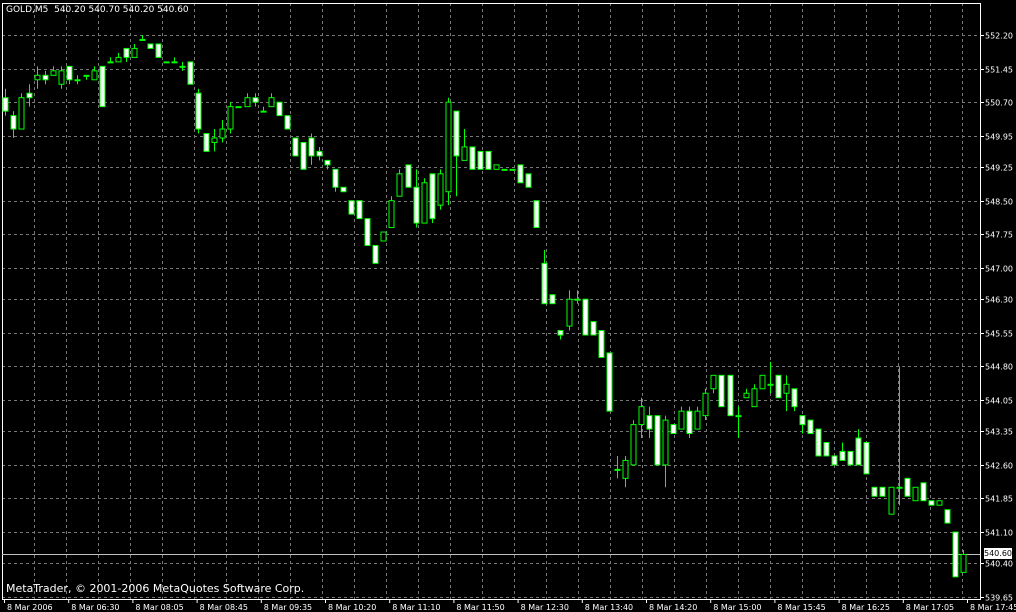 The width and height of the screenshot is (1016, 612). I want to click on price-axis-label: 544.05, so click(999, 401).